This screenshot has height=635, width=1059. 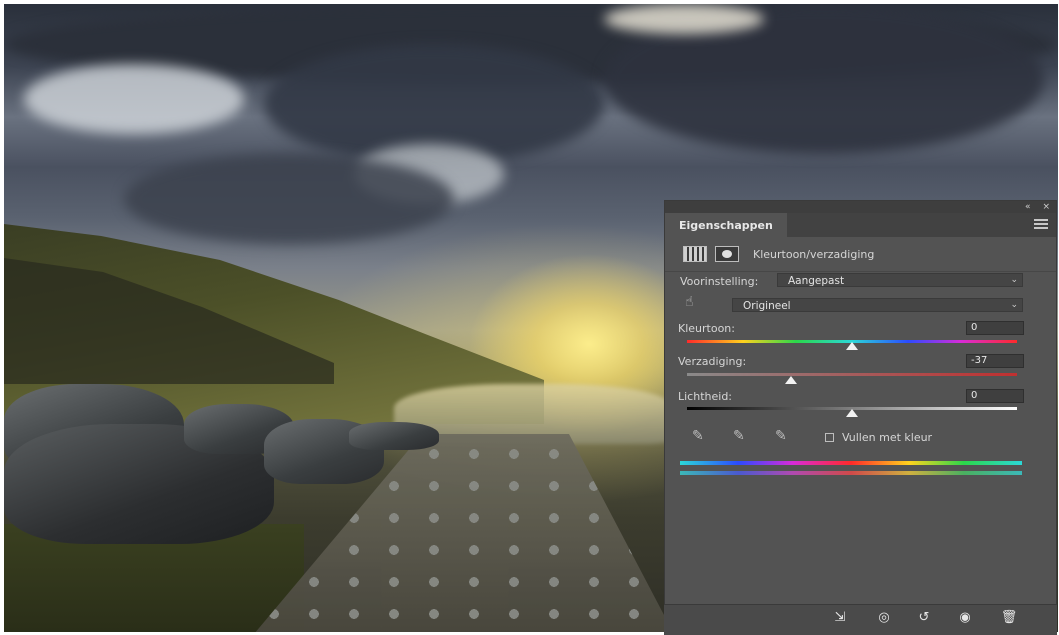 What do you see at coordinates (767, 306) in the screenshot?
I see `channel-value: Origineel` at bounding box center [767, 306].